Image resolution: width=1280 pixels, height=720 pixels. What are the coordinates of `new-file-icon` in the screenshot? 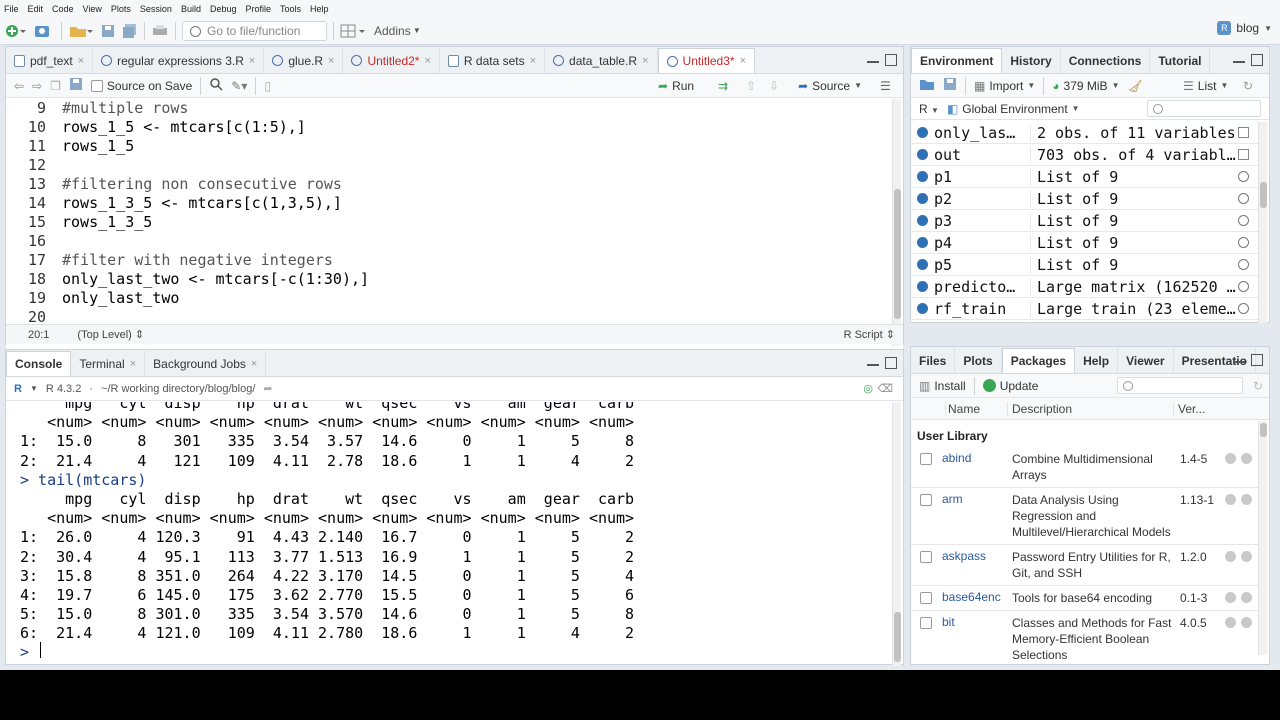 It's located at (16, 31).